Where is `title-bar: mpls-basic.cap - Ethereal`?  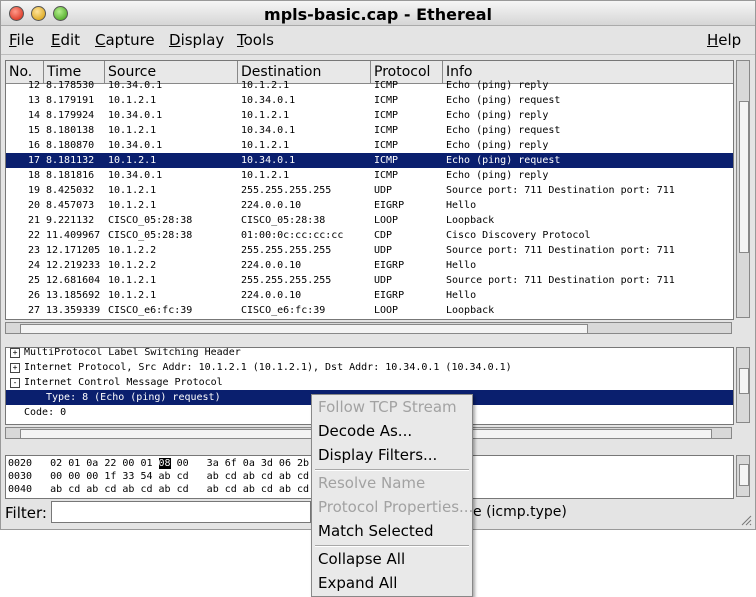 title-bar: mpls-basic.cap - Ethereal is located at coordinates (378, 13).